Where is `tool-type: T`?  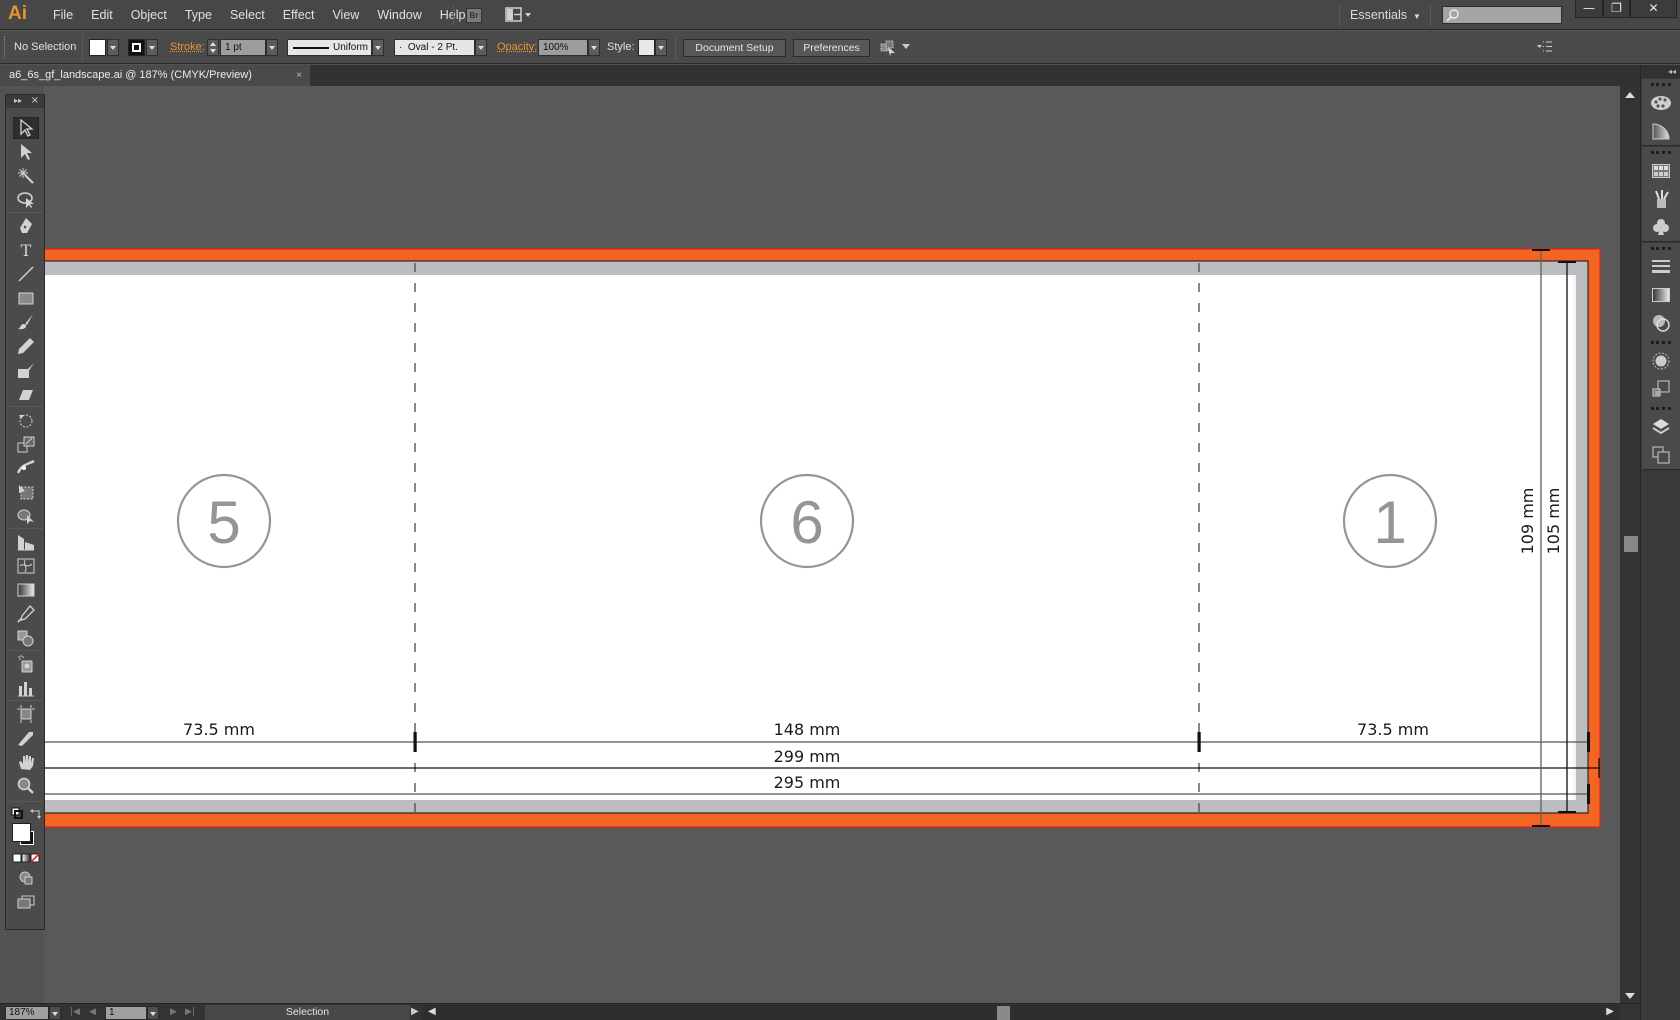 tool-type: T is located at coordinates (26, 250).